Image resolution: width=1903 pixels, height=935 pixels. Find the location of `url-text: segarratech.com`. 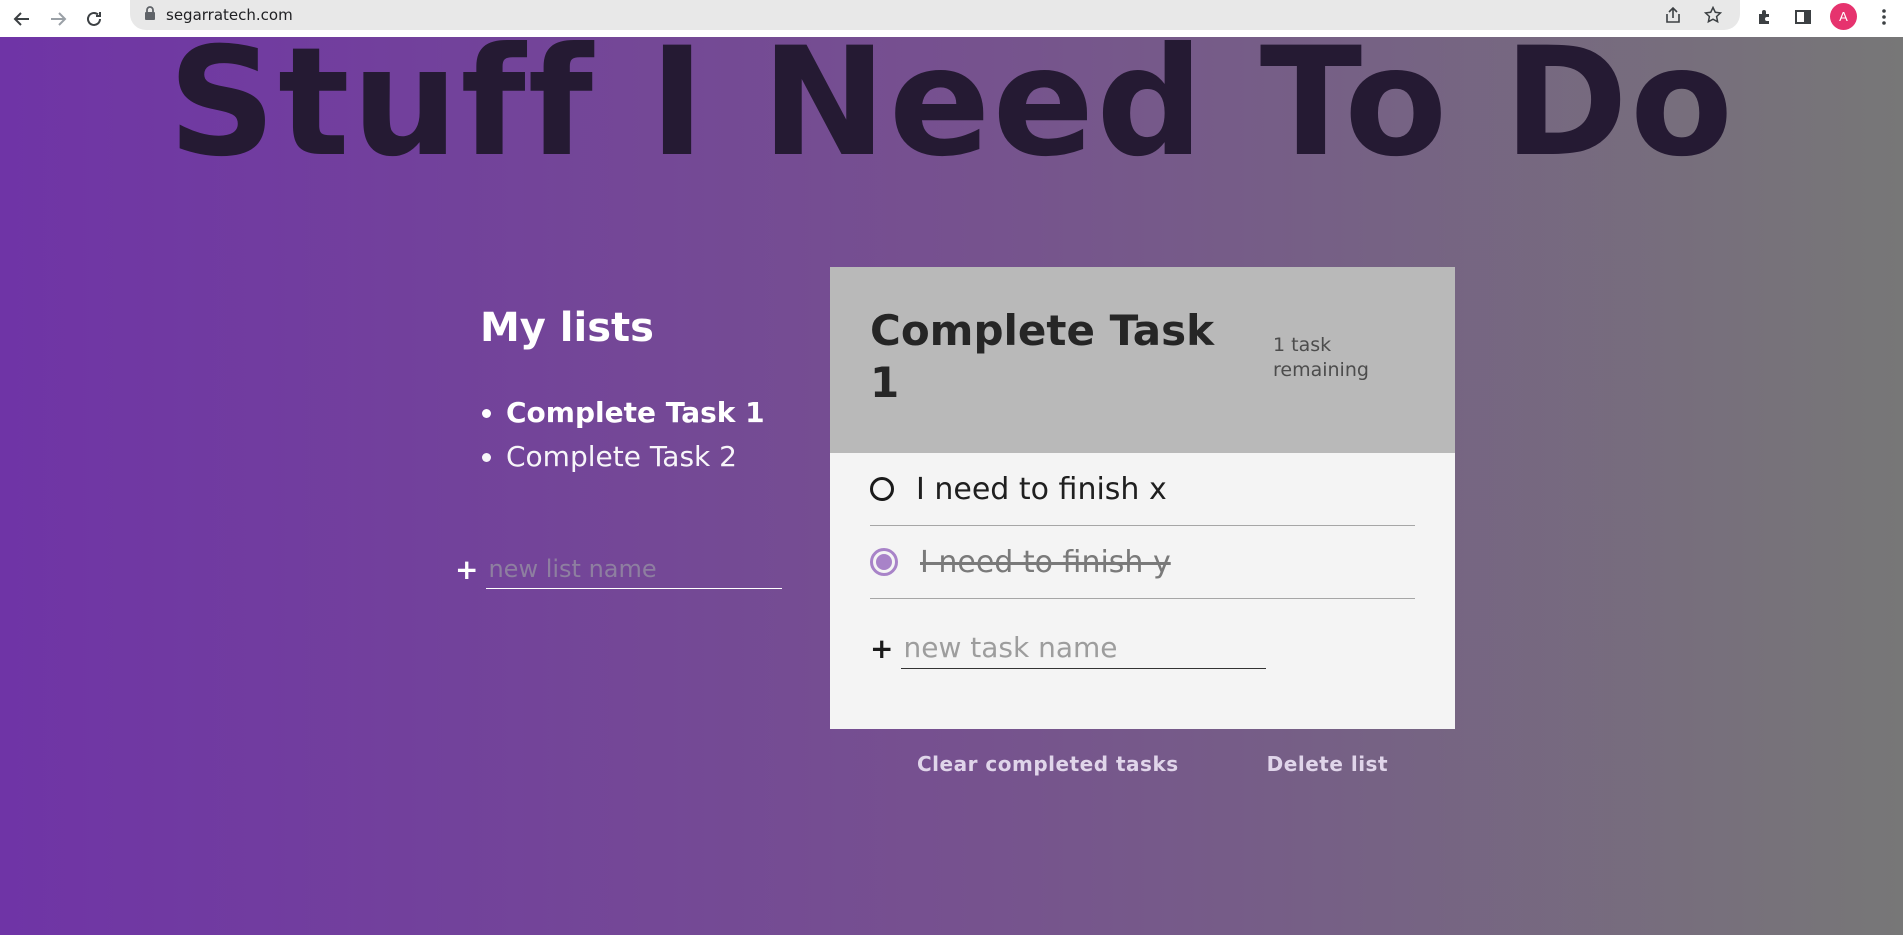

url-text: segarratech.com is located at coordinates (229, 15).